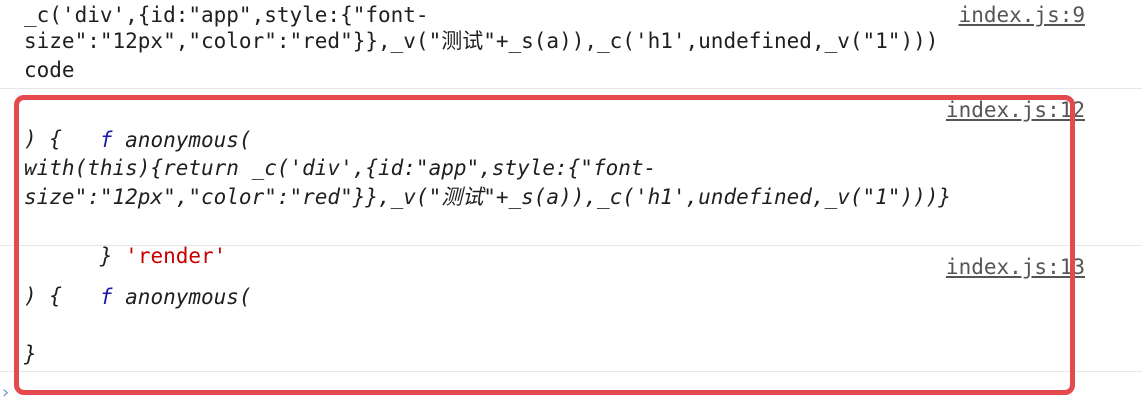  What do you see at coordinates (1022, 15) in the screenshot?
I see `source-link: index.js:9` at bounding box center [1022, 15].